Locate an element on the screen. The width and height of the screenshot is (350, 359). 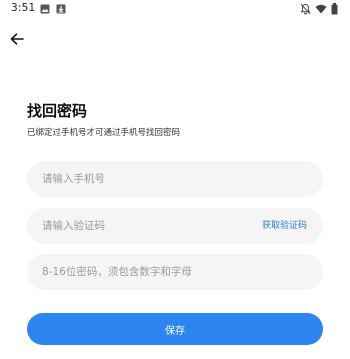
battery-icon is located at coordinates (334, 9).